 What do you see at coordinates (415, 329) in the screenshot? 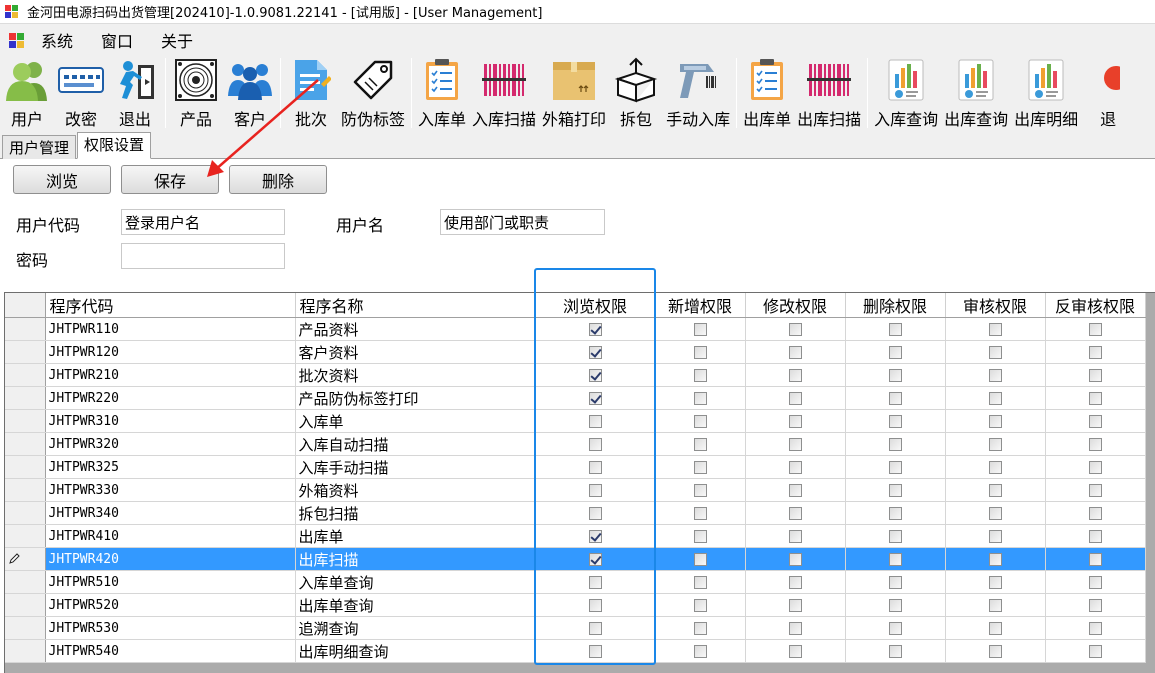
I see `program-name-cell: 产品资料` at bounding box center [415, 329].